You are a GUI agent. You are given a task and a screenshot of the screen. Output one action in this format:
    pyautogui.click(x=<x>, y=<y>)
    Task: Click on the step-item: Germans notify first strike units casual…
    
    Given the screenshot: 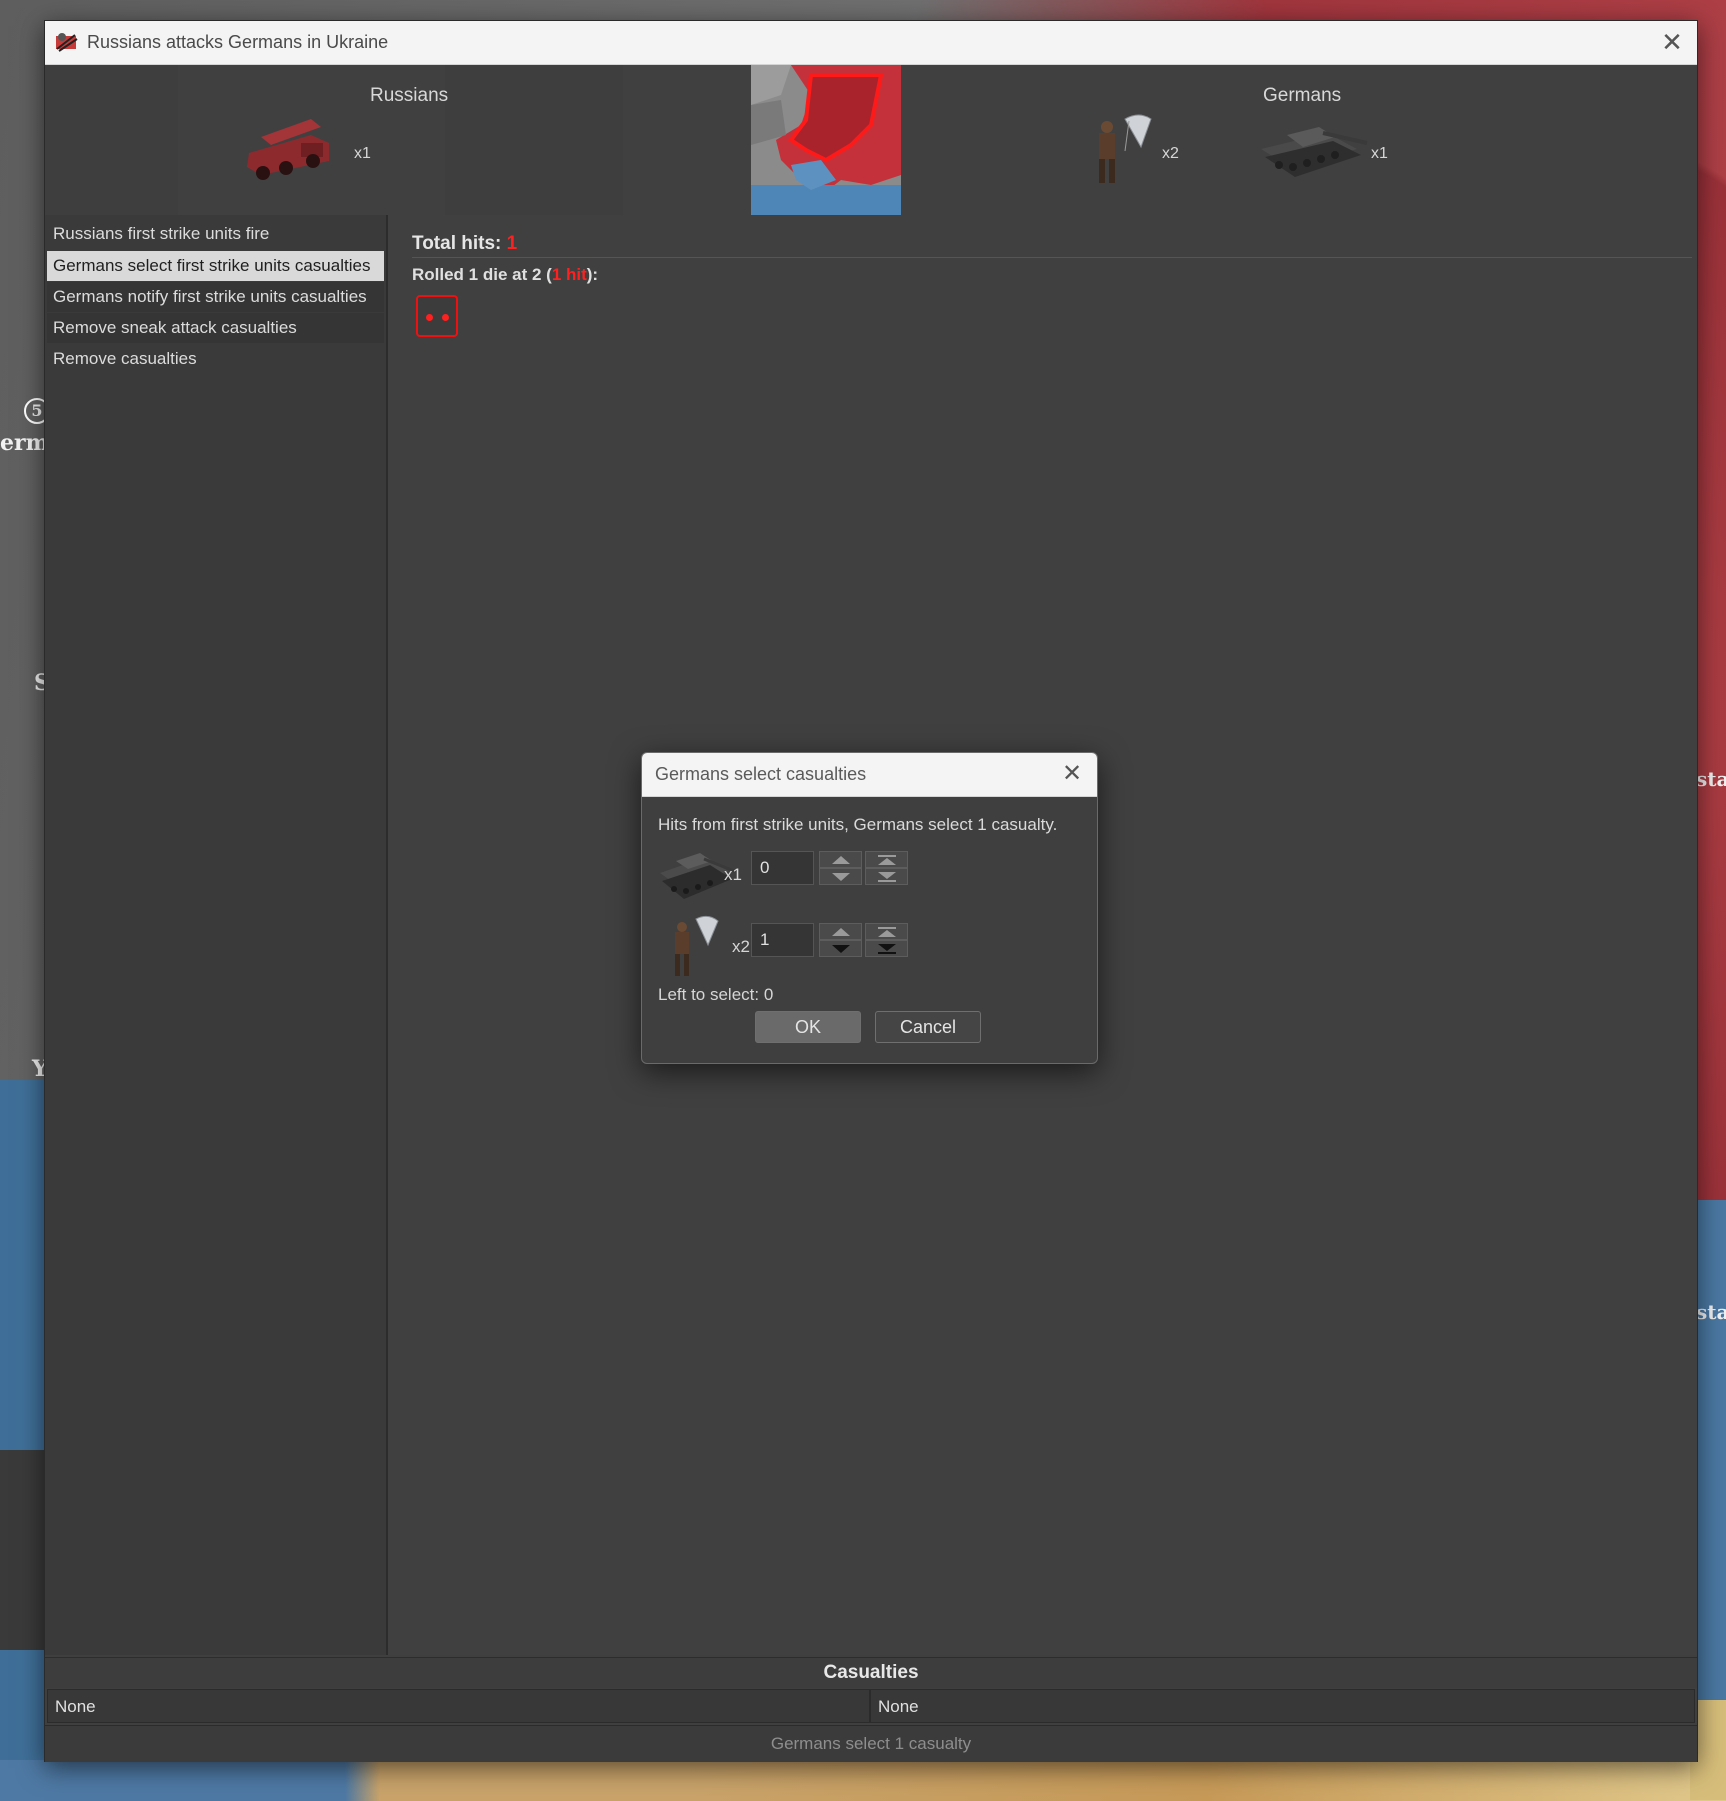 What is the action you would take?
    pyautogui.click(x=215, y=297)
    